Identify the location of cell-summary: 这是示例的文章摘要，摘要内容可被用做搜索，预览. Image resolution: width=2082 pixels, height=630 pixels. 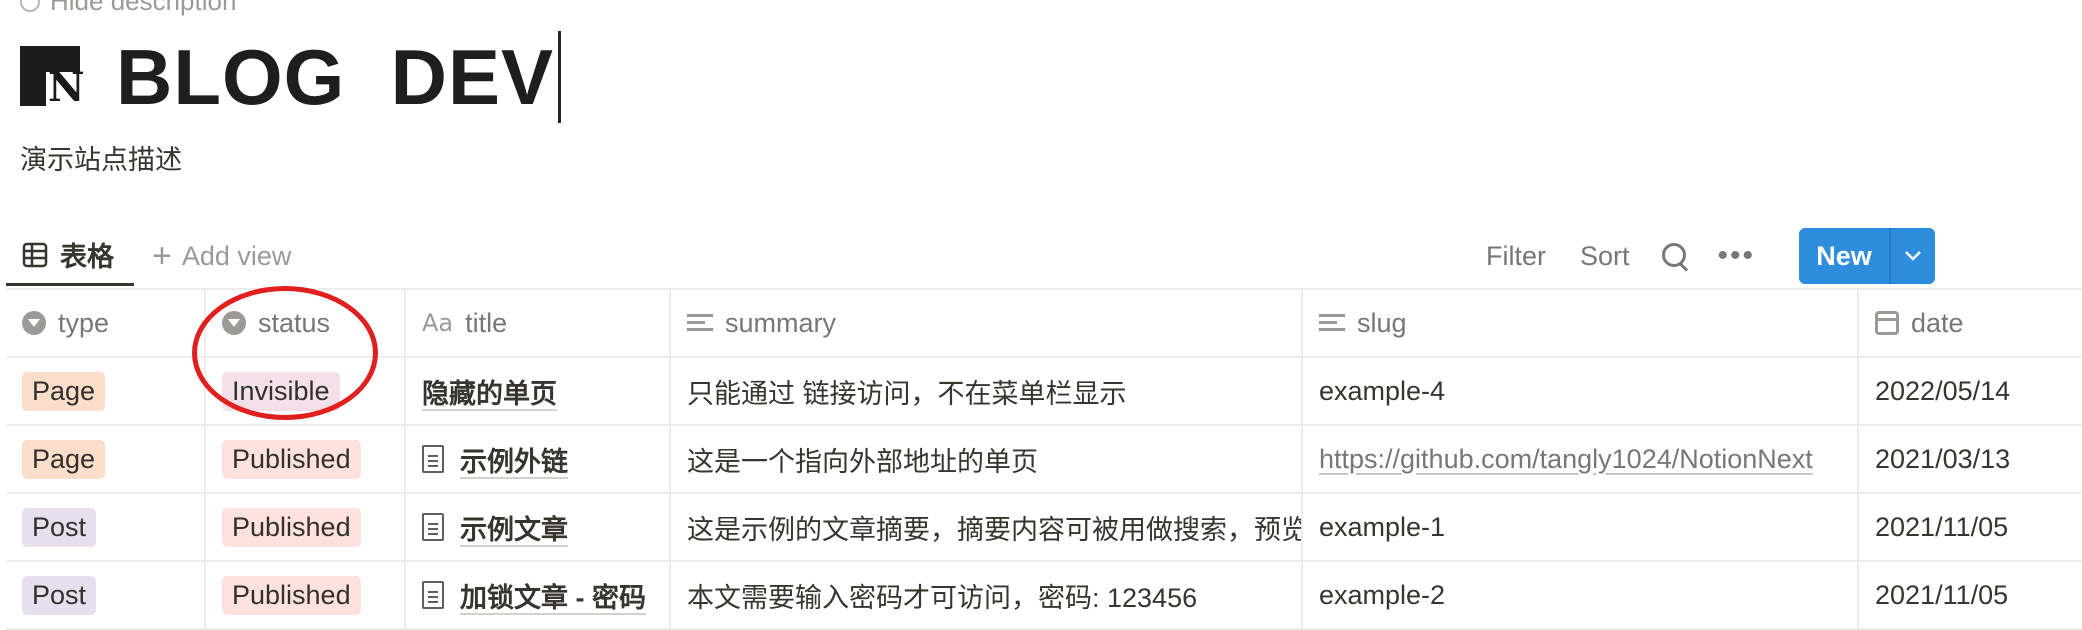
(987, 527).